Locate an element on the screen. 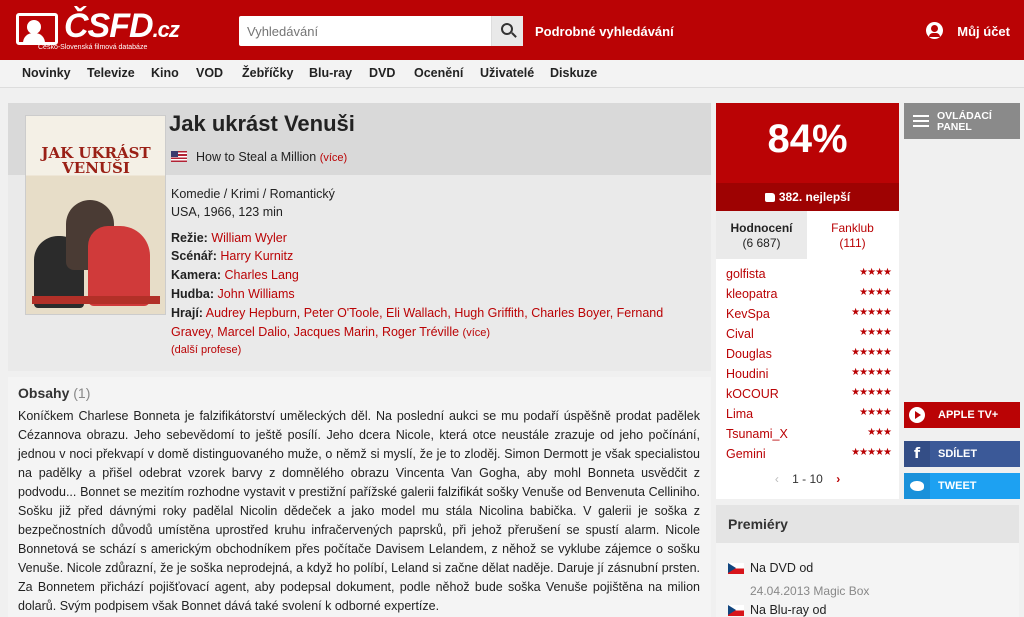 The image size is (1024, 617). account-link: Můj účet is located at coordinates (968, 30).